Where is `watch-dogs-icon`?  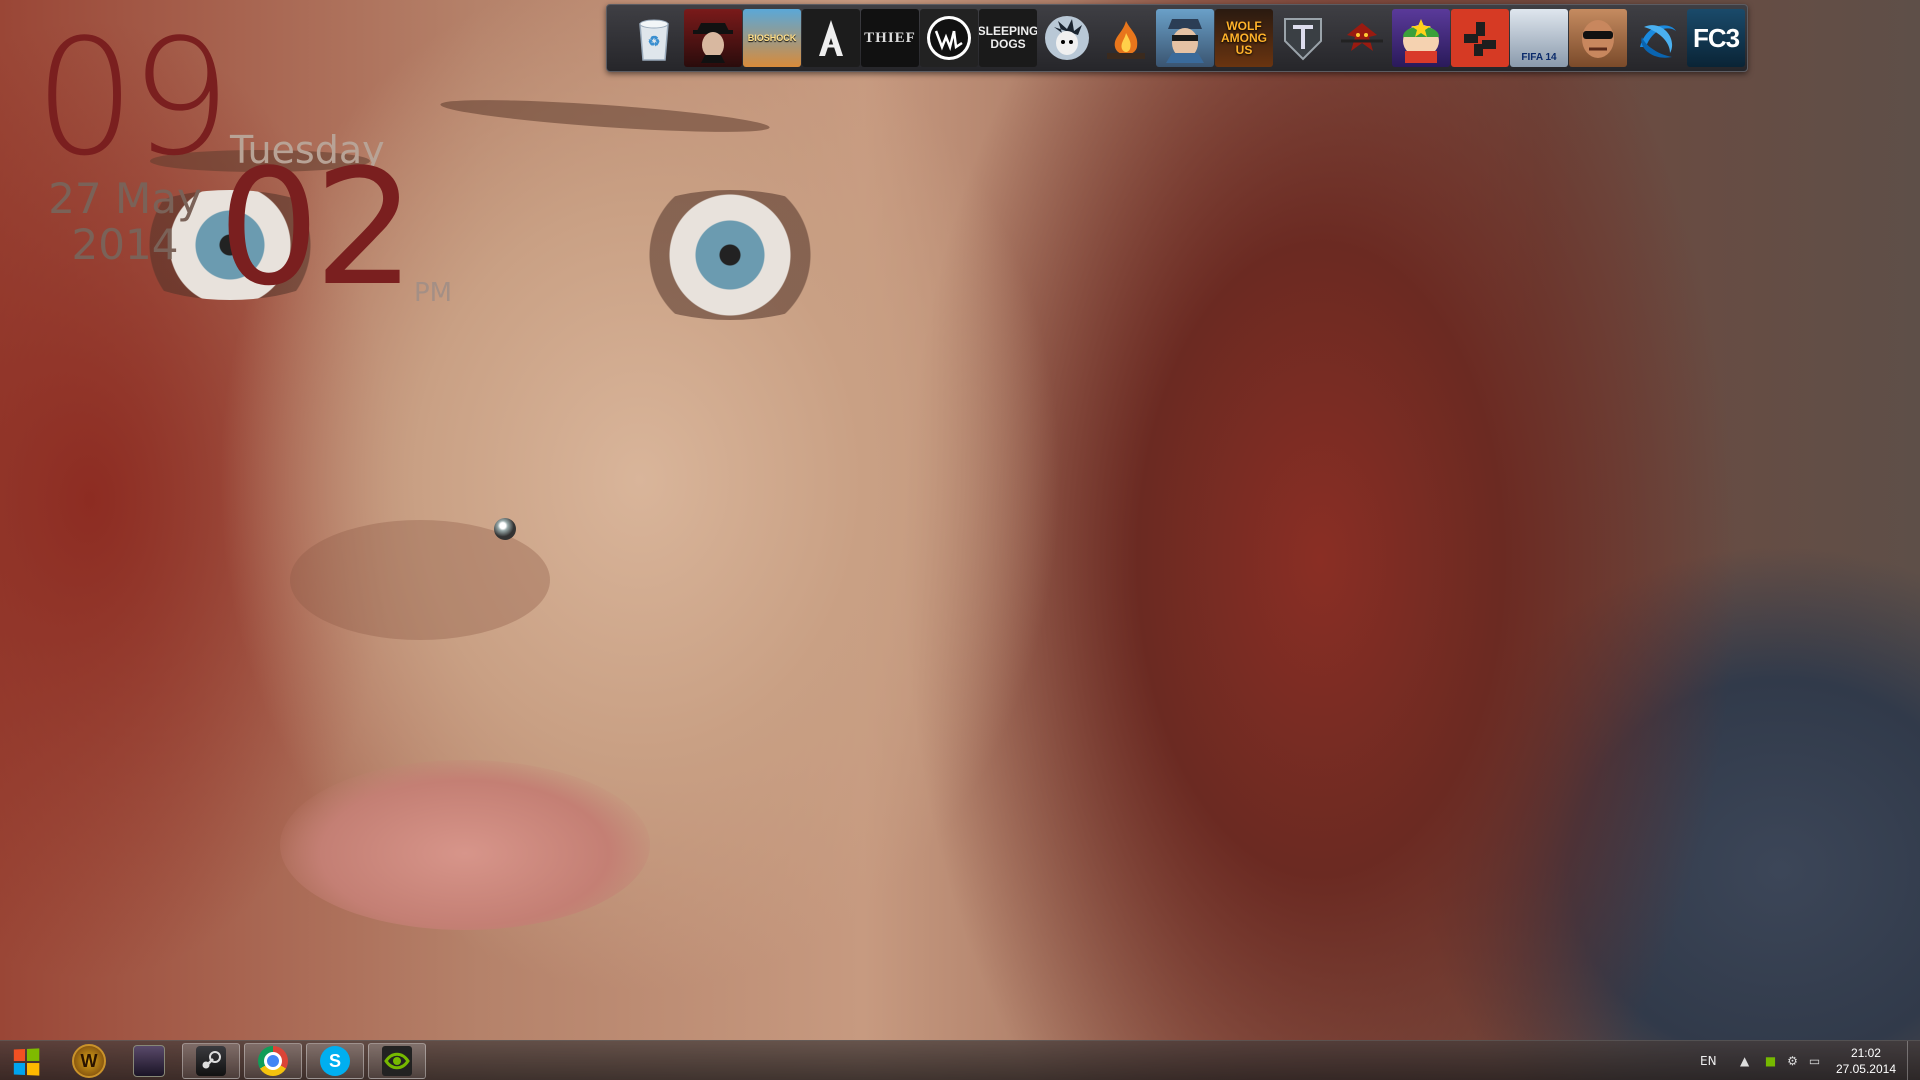
watch-dogs-icon is located at coordinates (949, 38).